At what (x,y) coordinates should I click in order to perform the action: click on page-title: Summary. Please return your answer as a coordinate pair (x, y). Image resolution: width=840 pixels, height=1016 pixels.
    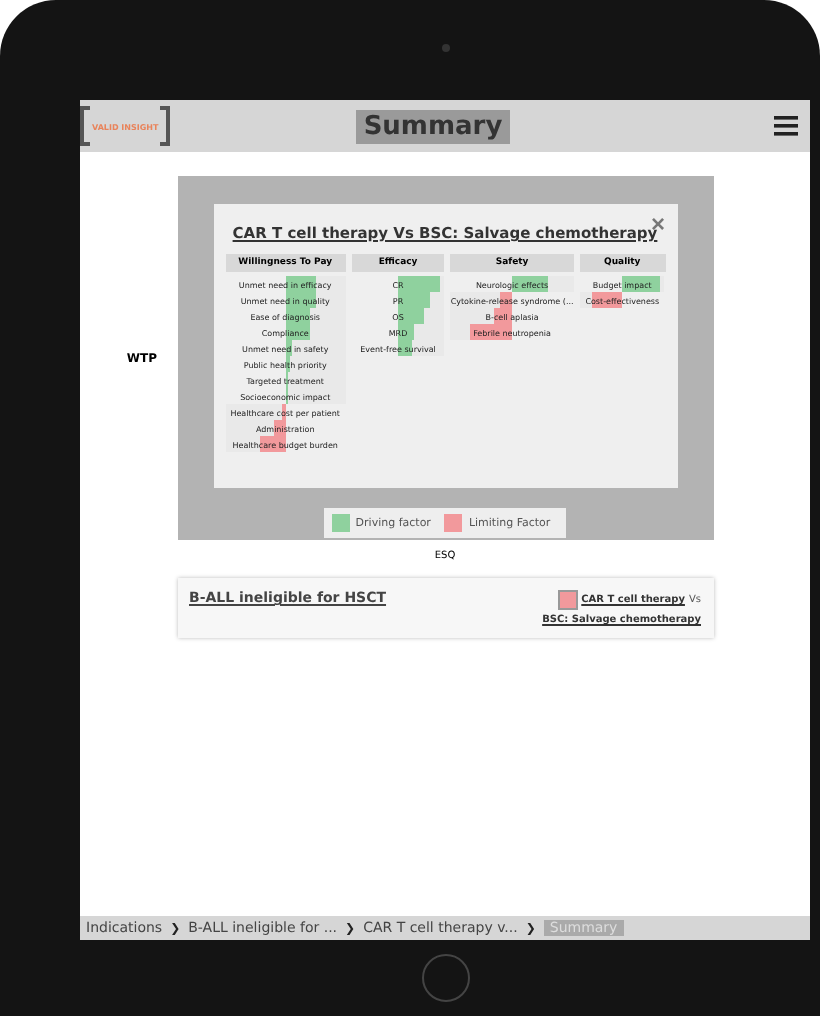
    Looking at the image, I should click on (433, 126).